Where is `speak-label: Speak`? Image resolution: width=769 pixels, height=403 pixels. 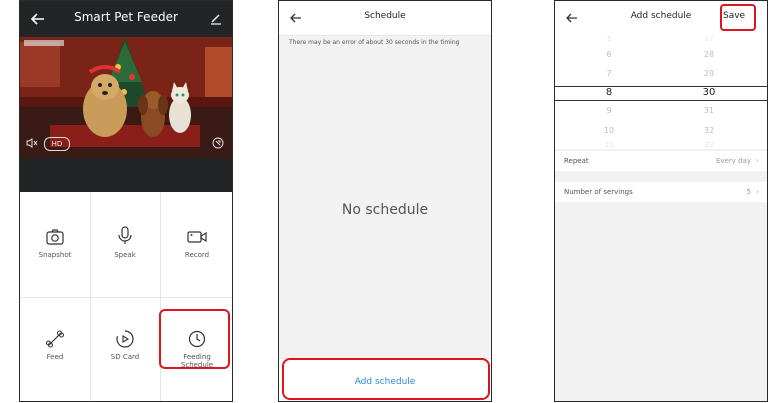 speak-label: Speak is located at coordinates (125, 255).